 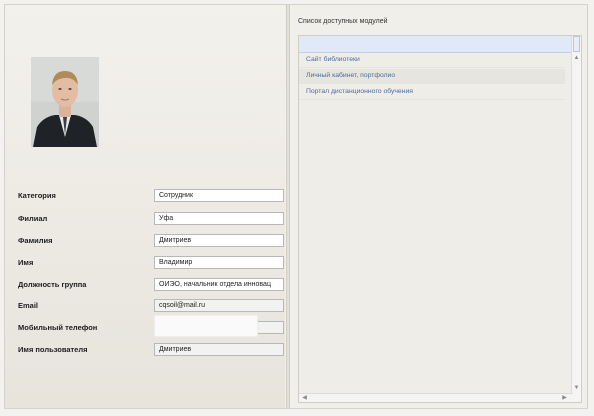 I want to click on mobile-label: Мобильный телефон, so click(x=58, y=327).